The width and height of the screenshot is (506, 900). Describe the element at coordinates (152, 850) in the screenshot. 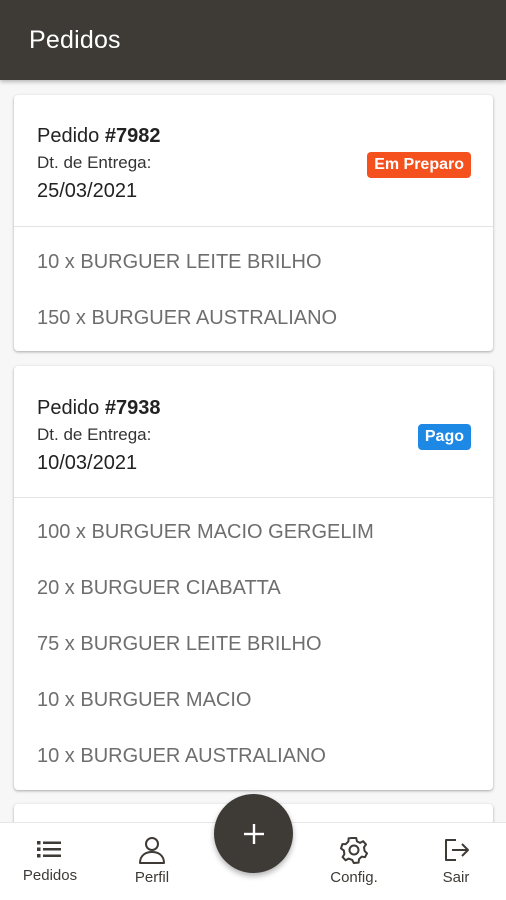

I see `person-icon` at that location.